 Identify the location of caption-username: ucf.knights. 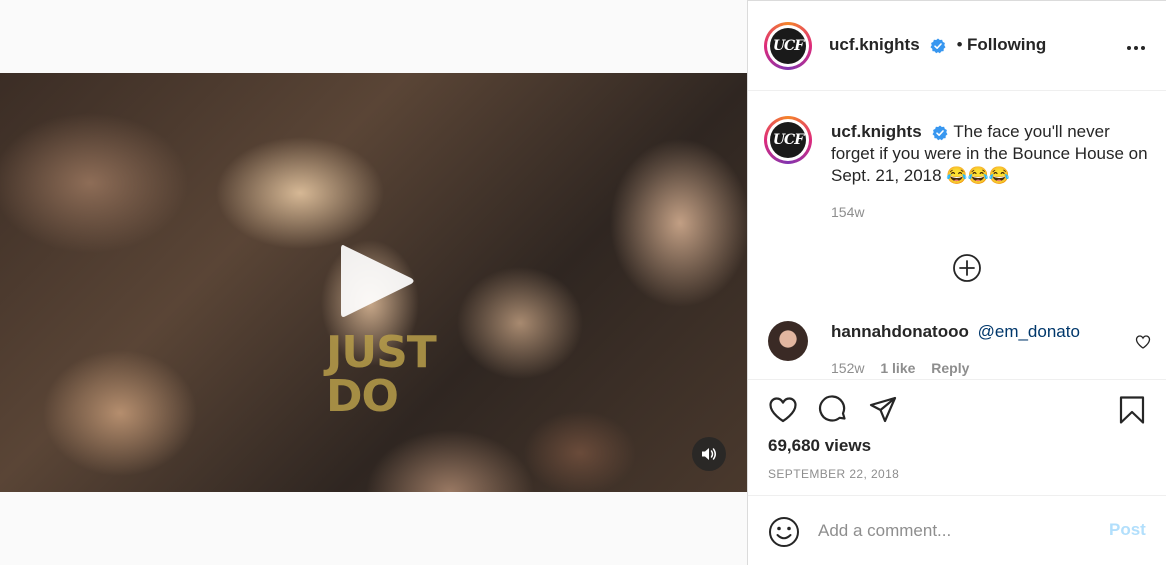
(876, 131).